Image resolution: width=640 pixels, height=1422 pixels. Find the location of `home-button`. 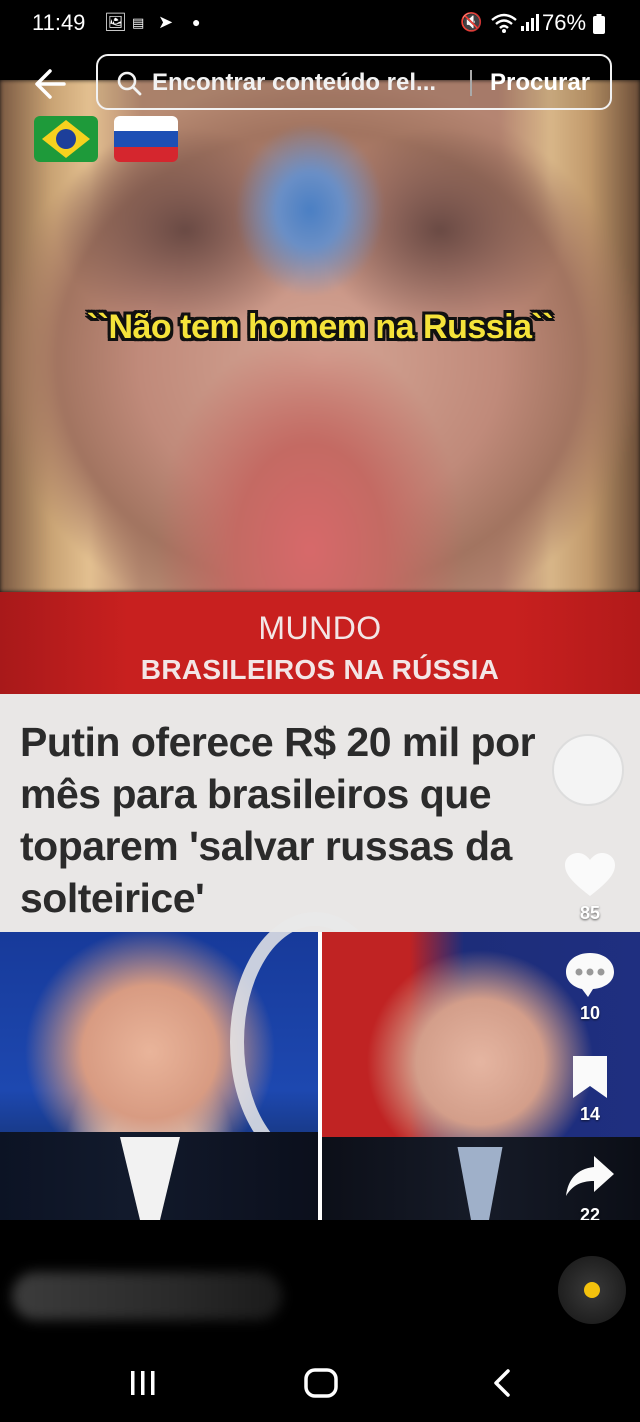

home-button is located at coordinates (321, 1383).